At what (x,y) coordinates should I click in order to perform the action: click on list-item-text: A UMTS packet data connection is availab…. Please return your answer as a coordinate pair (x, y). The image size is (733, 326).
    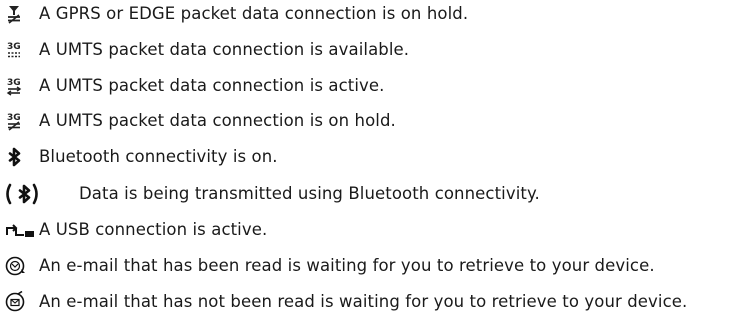
    Looking at the image, I should click on (224, 49).